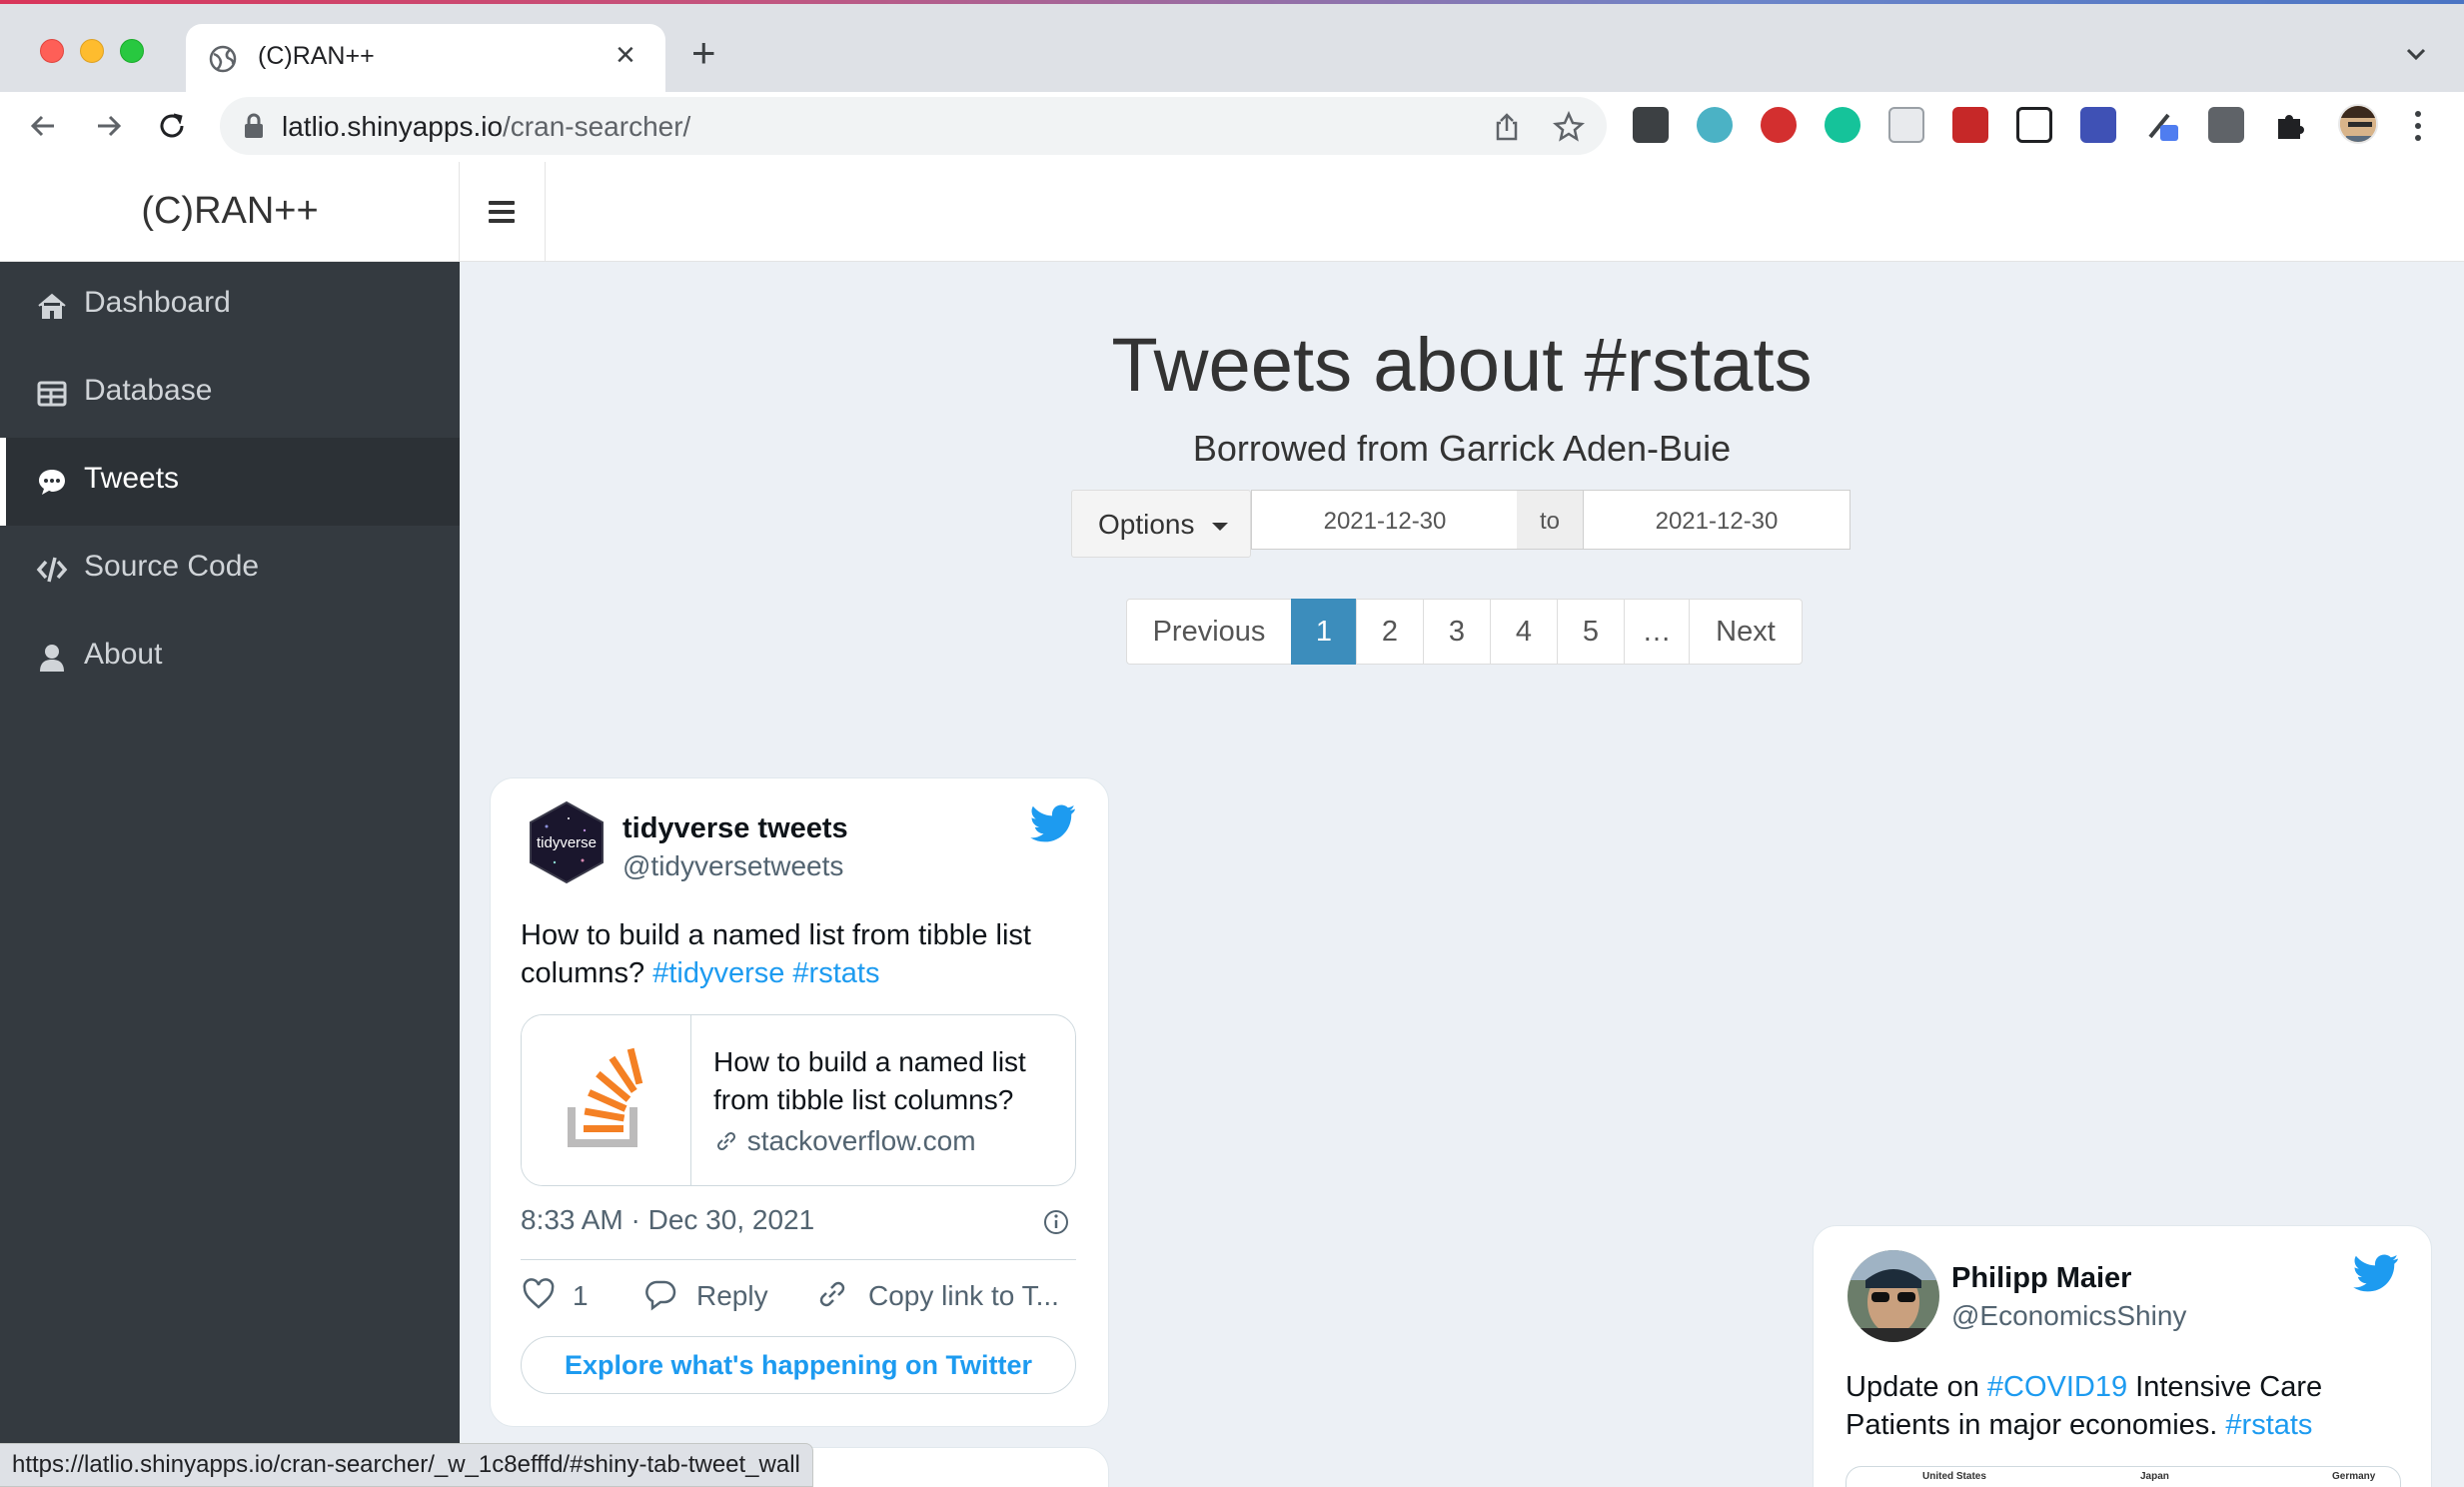  I want to click on sidebar-item-database: Database, so click(230, 394).